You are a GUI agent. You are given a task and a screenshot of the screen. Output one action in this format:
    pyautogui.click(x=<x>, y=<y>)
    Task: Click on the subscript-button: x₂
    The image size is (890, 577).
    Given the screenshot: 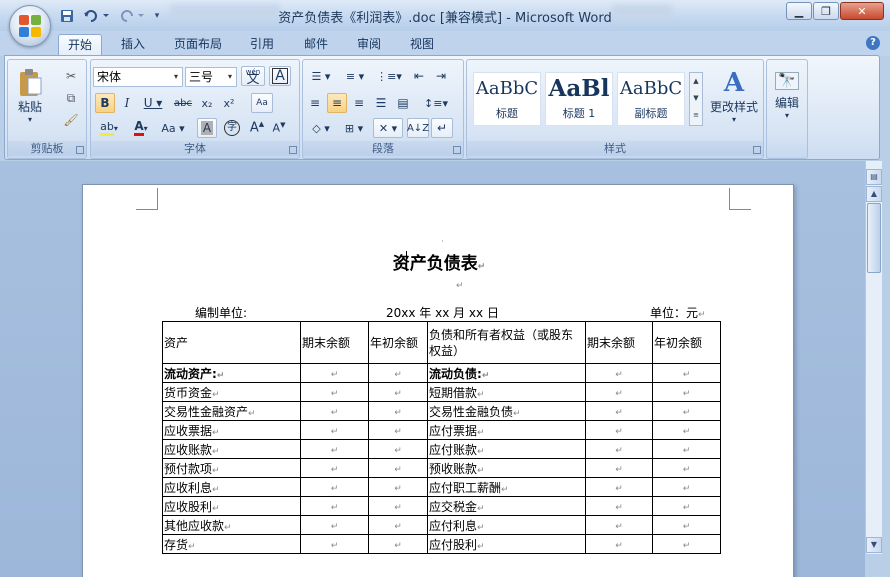 What is the action you would take?
    pyautogui.click(x=207, y=103)
    